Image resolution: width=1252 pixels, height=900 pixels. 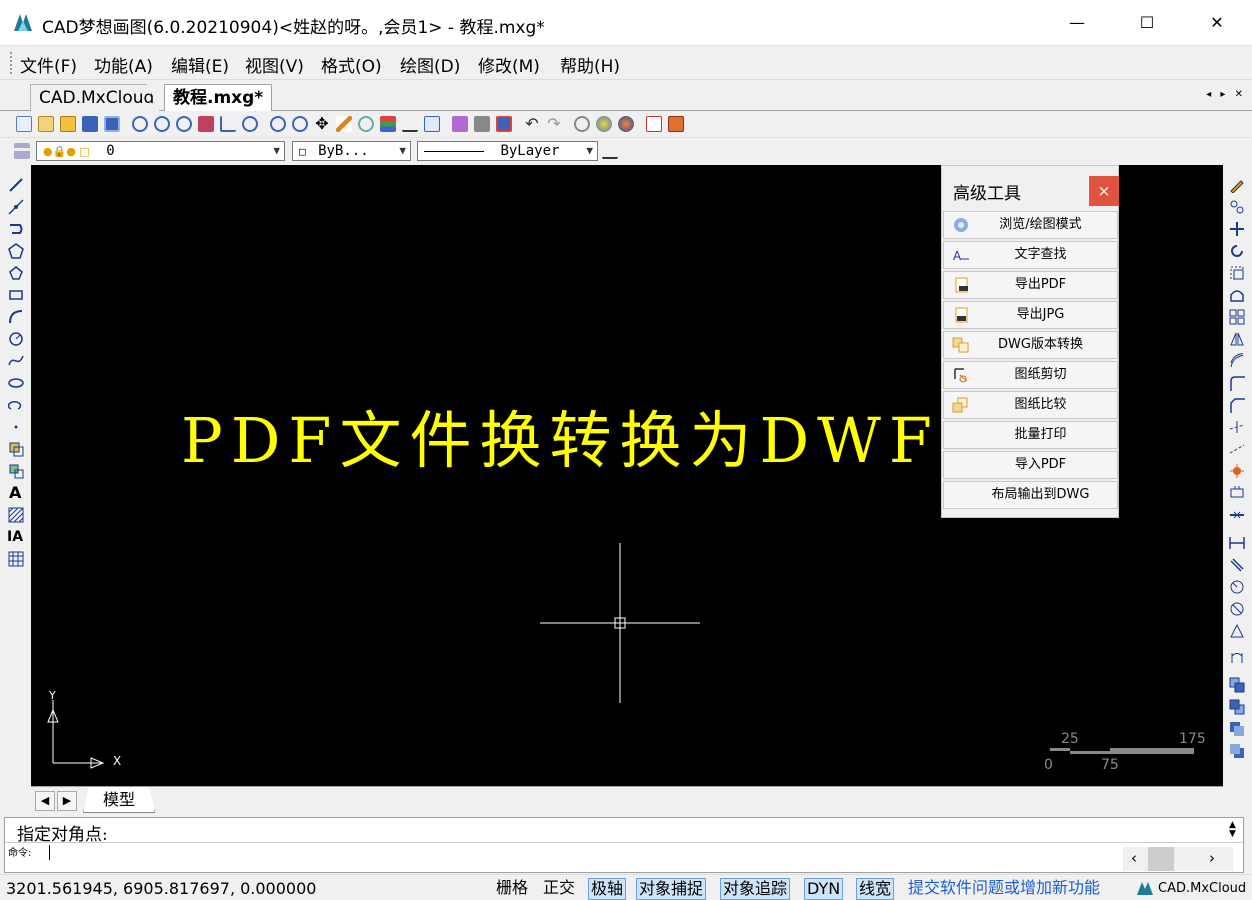 I want to click on history-scroll-icon: ▲ ▼, so click(x=1232, y=830).